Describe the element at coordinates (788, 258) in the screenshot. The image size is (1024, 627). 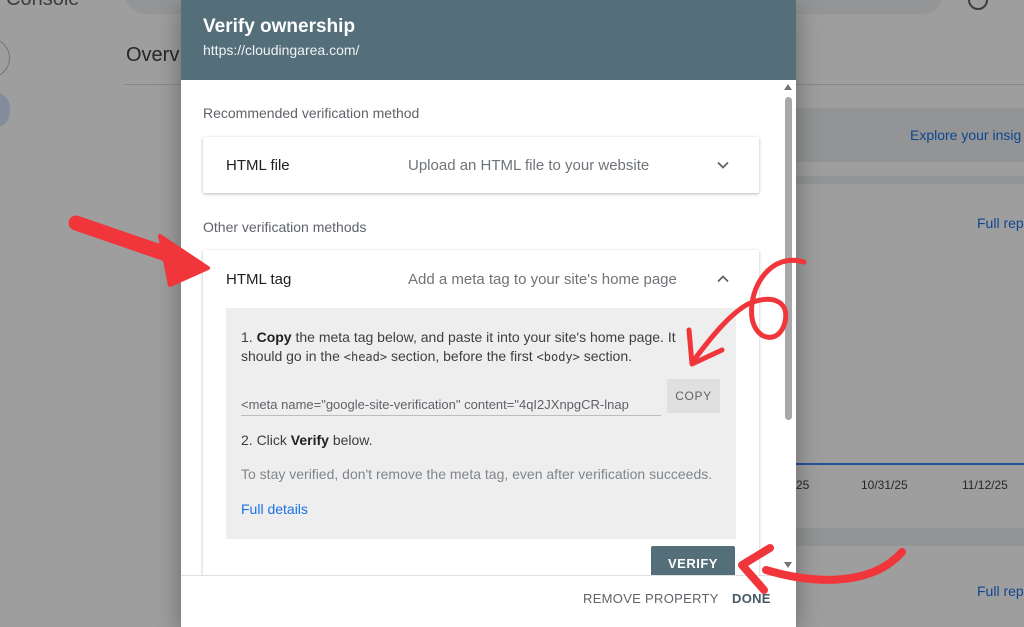
I see `scrollbar-thumb` at that location.